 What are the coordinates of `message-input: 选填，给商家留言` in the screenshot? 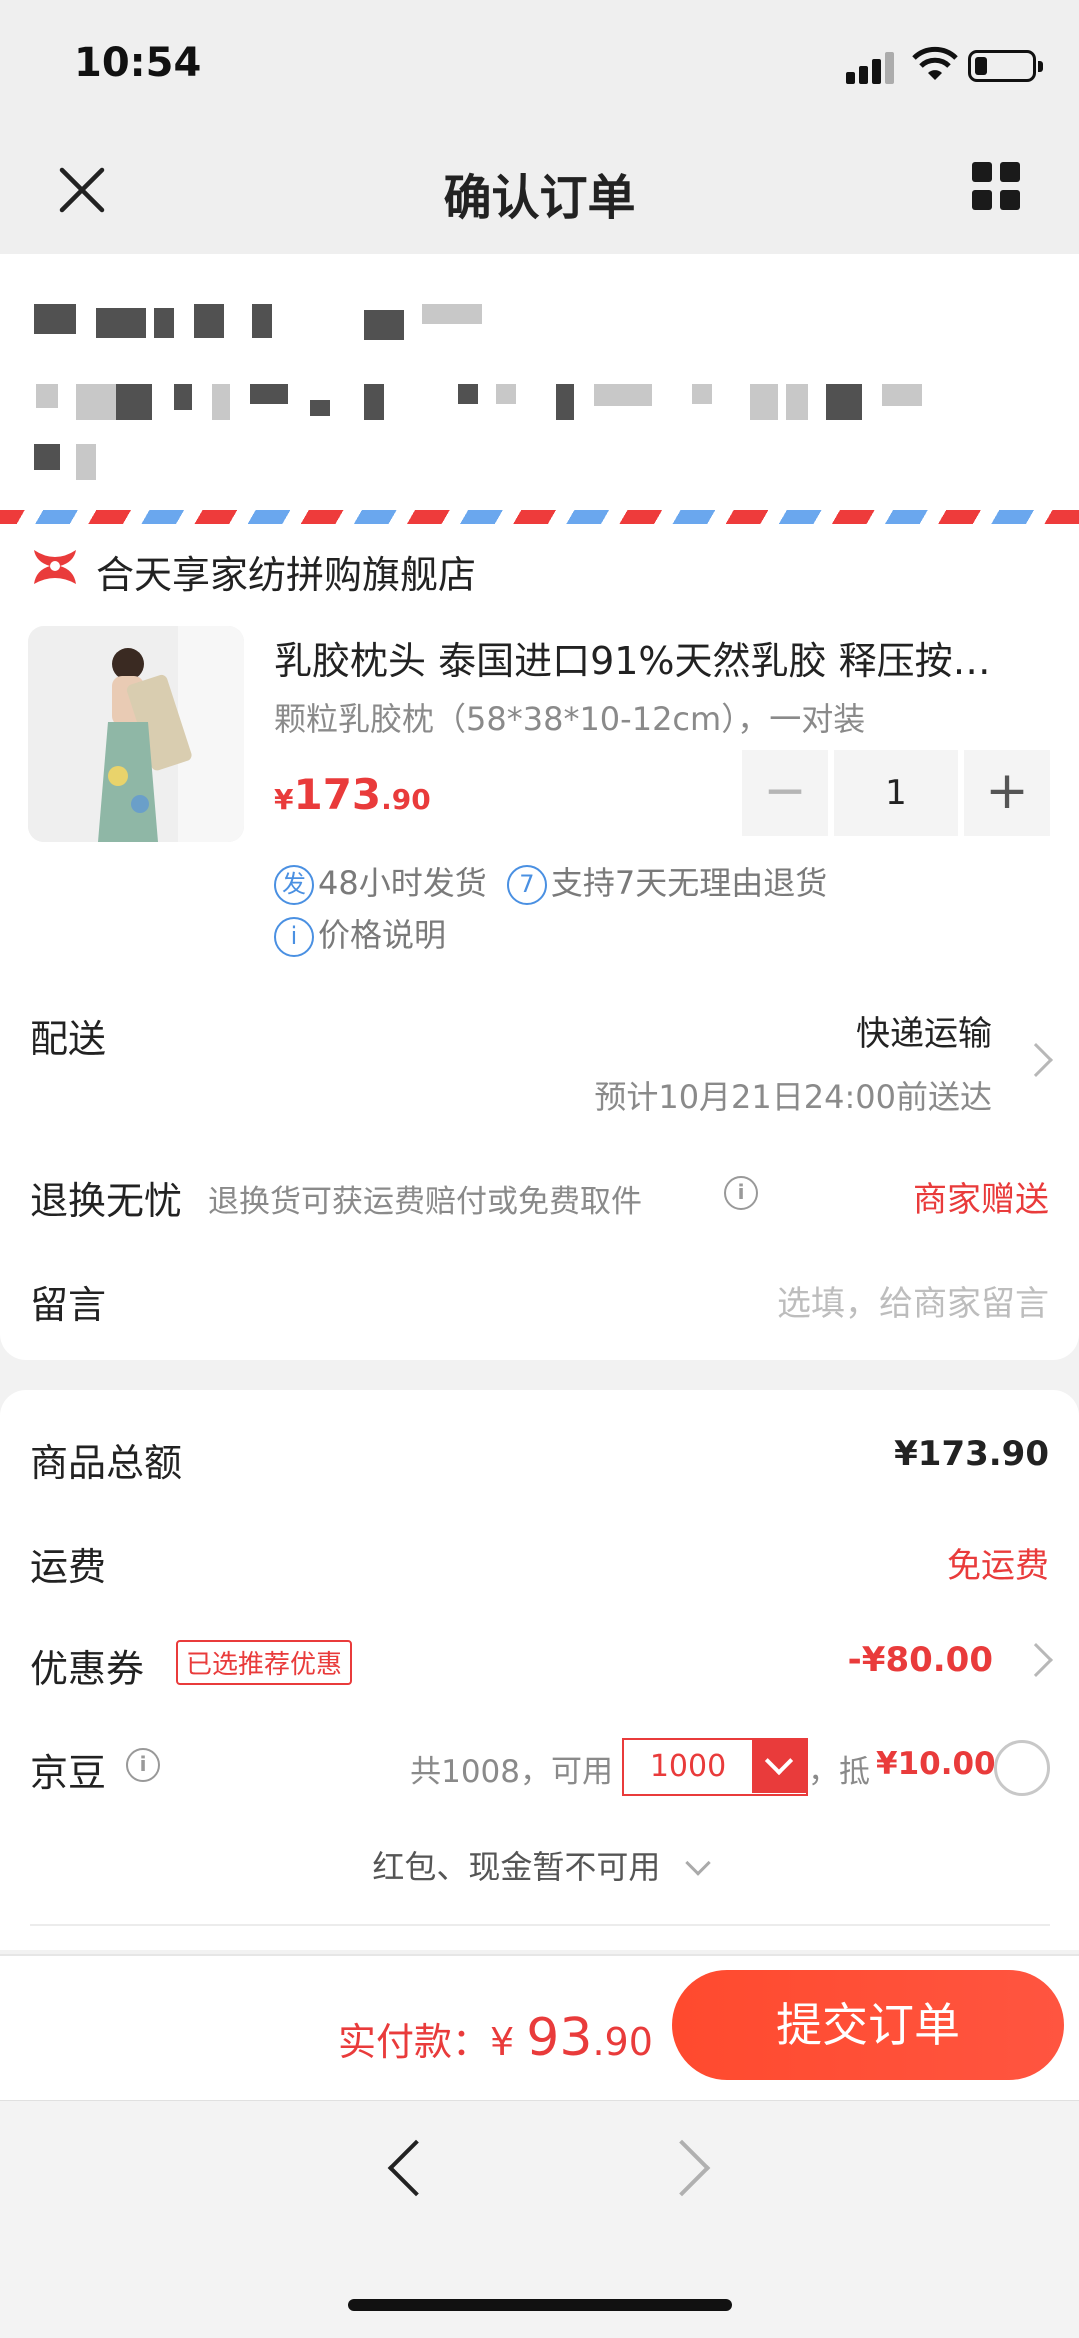 It's located at (913, 1300).